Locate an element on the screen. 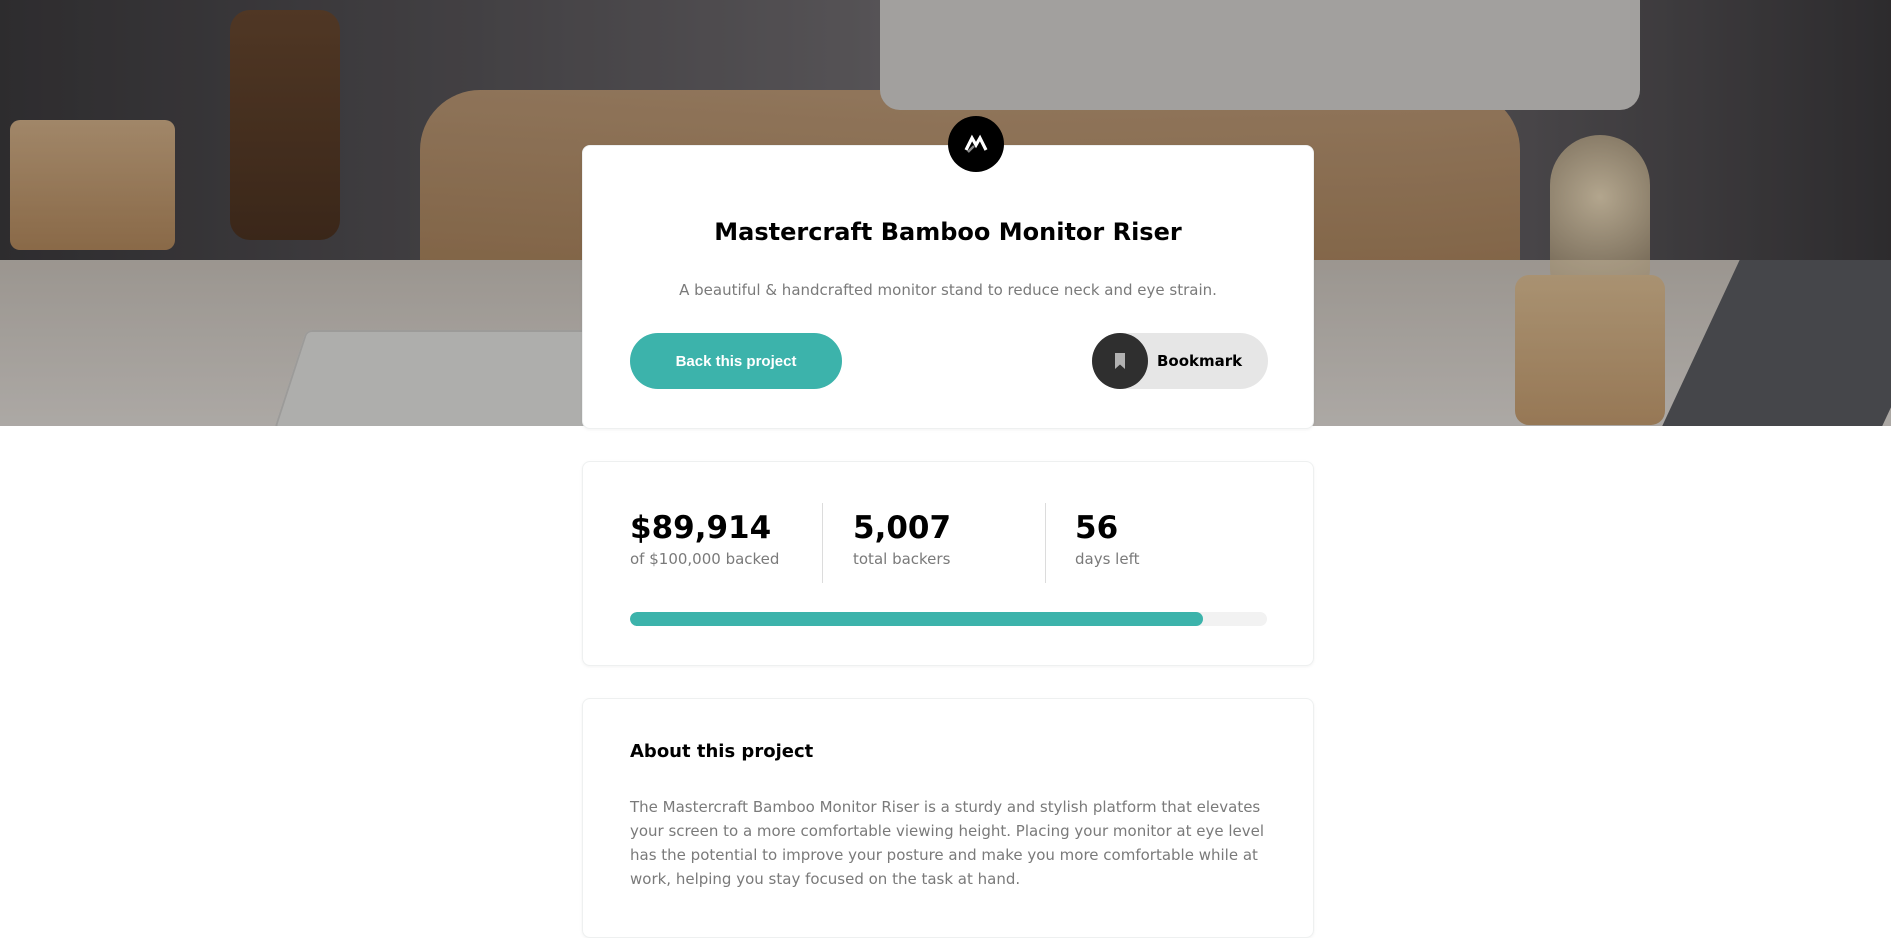 The height and width of the screenshot is (938, 1891). stat-amount-value: $89,914 is located at coordinates (701, 528).